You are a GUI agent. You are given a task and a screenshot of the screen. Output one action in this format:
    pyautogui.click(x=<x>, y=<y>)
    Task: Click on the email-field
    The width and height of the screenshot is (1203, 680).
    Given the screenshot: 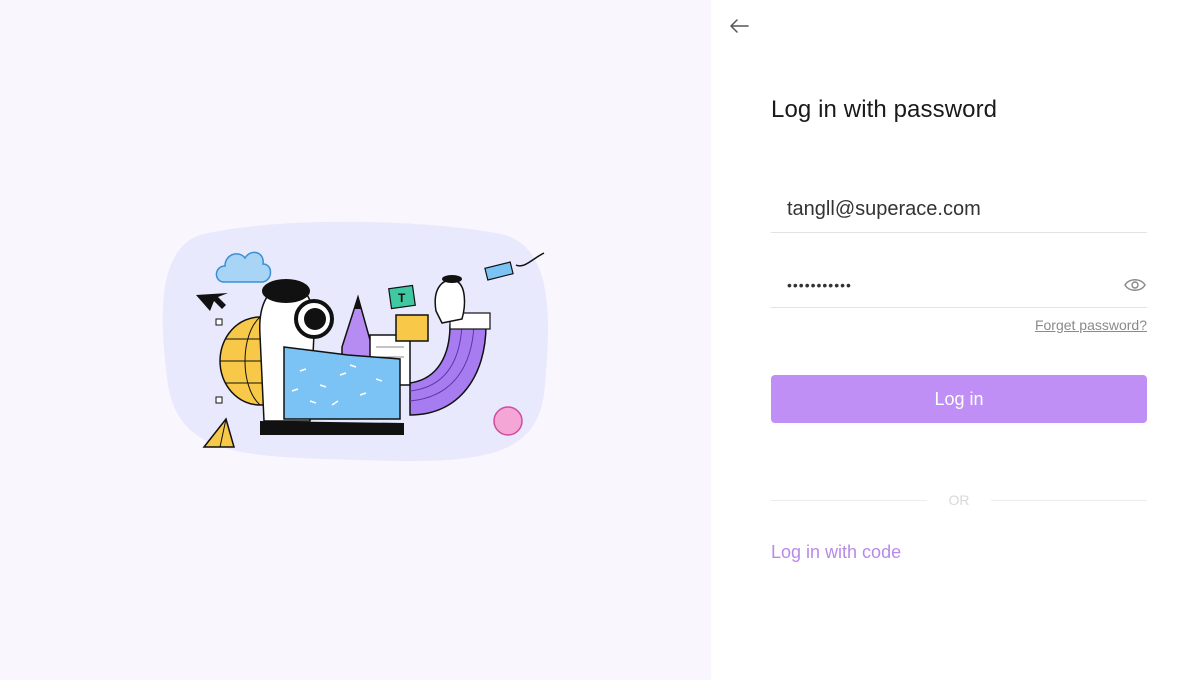 What is the action you would take?
    pyautogui.click(x=959, y=210)
    